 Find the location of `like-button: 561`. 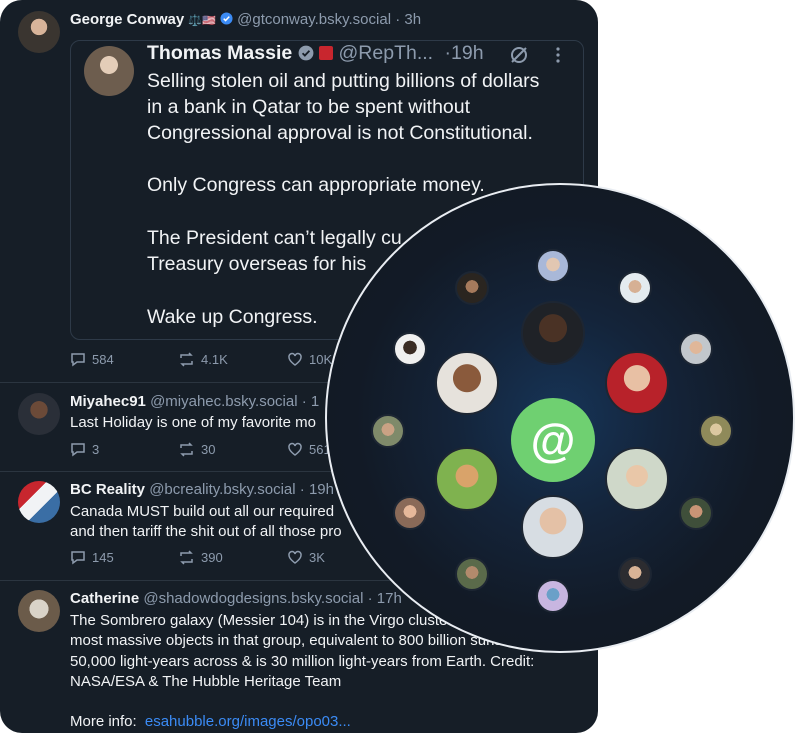

like-button: 561 is located at coordinates (309, 449).